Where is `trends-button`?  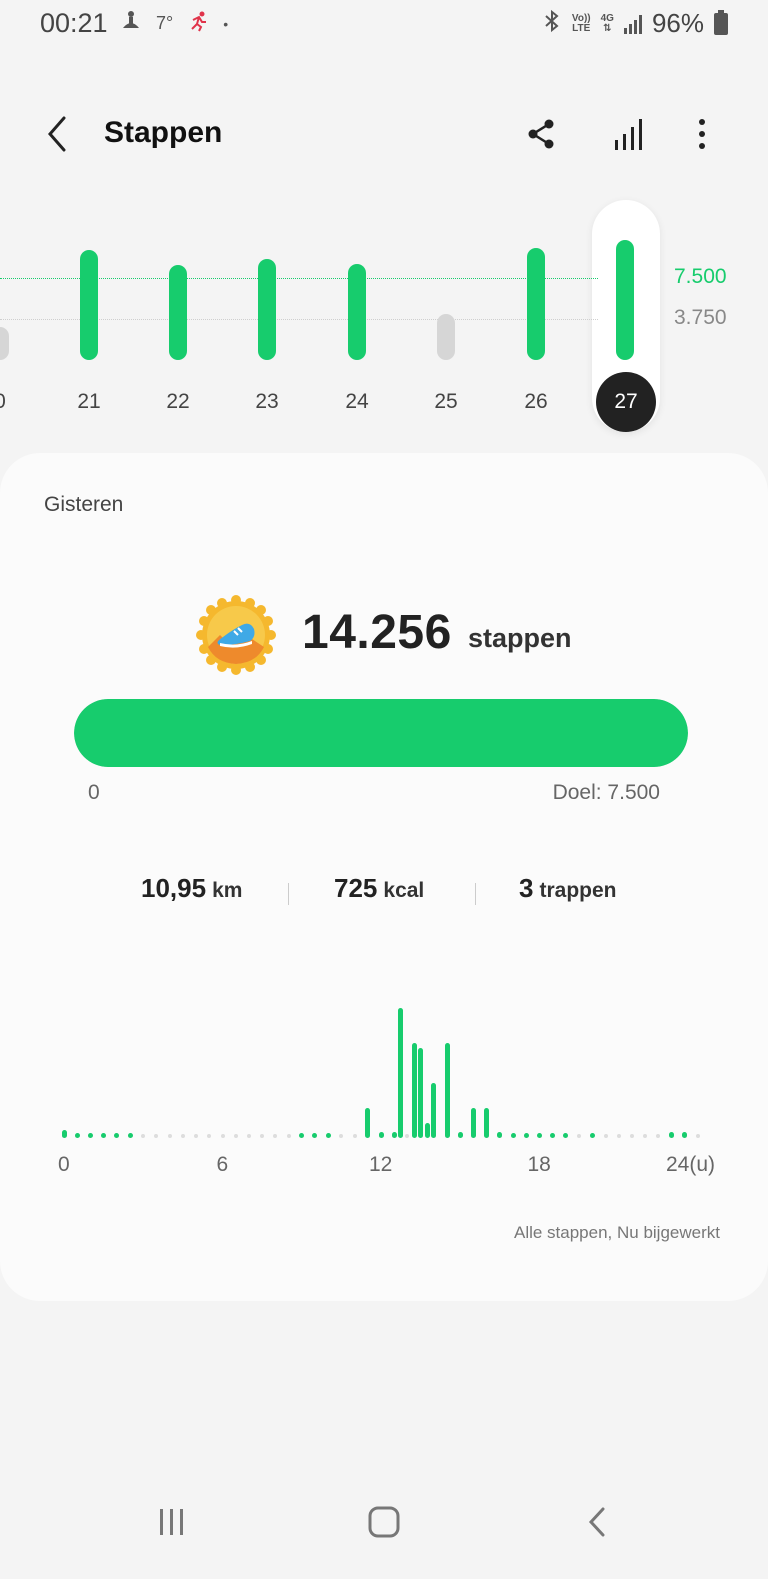
trends-button is located at coordinates (629, 134).